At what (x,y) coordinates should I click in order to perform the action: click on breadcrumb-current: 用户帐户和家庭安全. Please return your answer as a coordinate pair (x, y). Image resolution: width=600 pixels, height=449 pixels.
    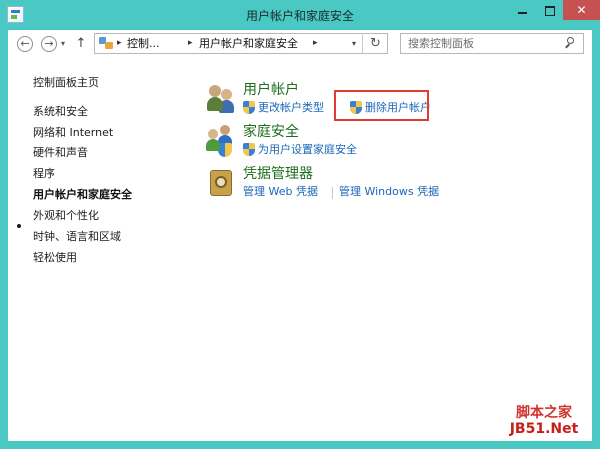
    Looking at the image, I should click on (248, 44).